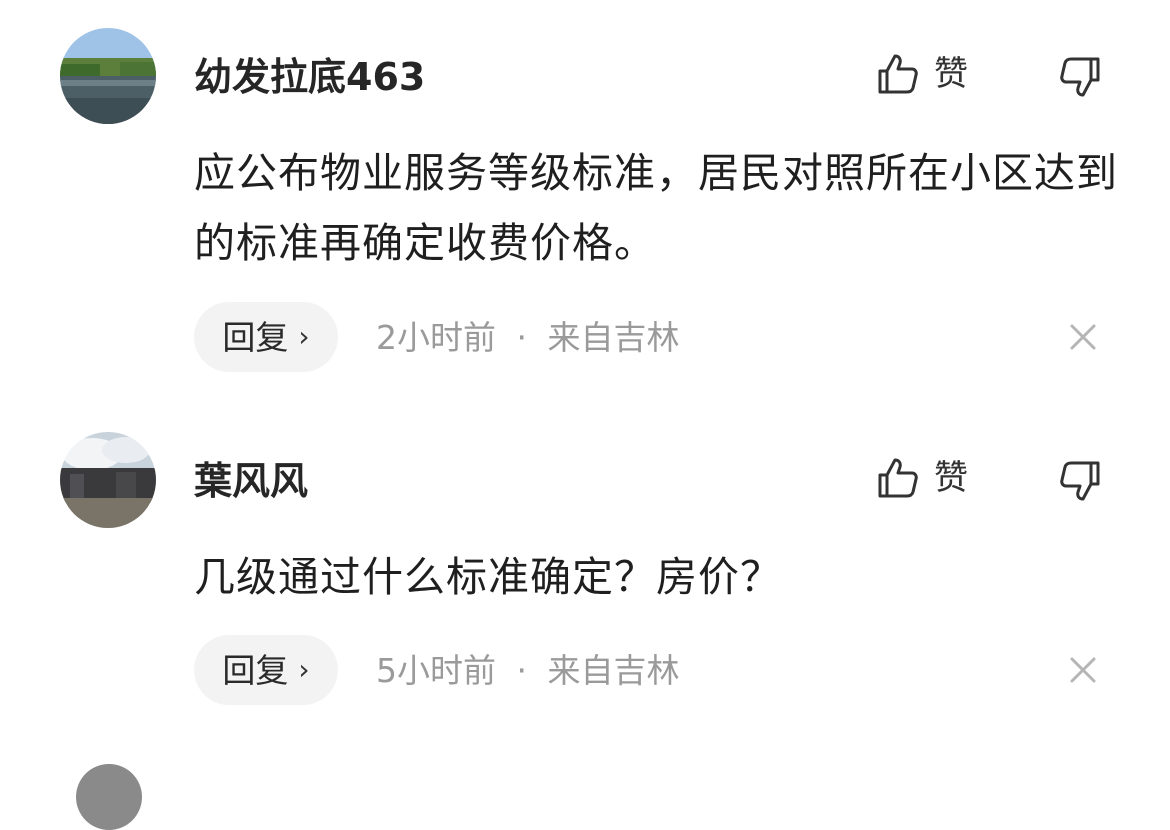  Describe the element at coordinates (488, 577) in the screenshot. I see `comment-text: 几级通过什么标准确定？房价？` at that location.